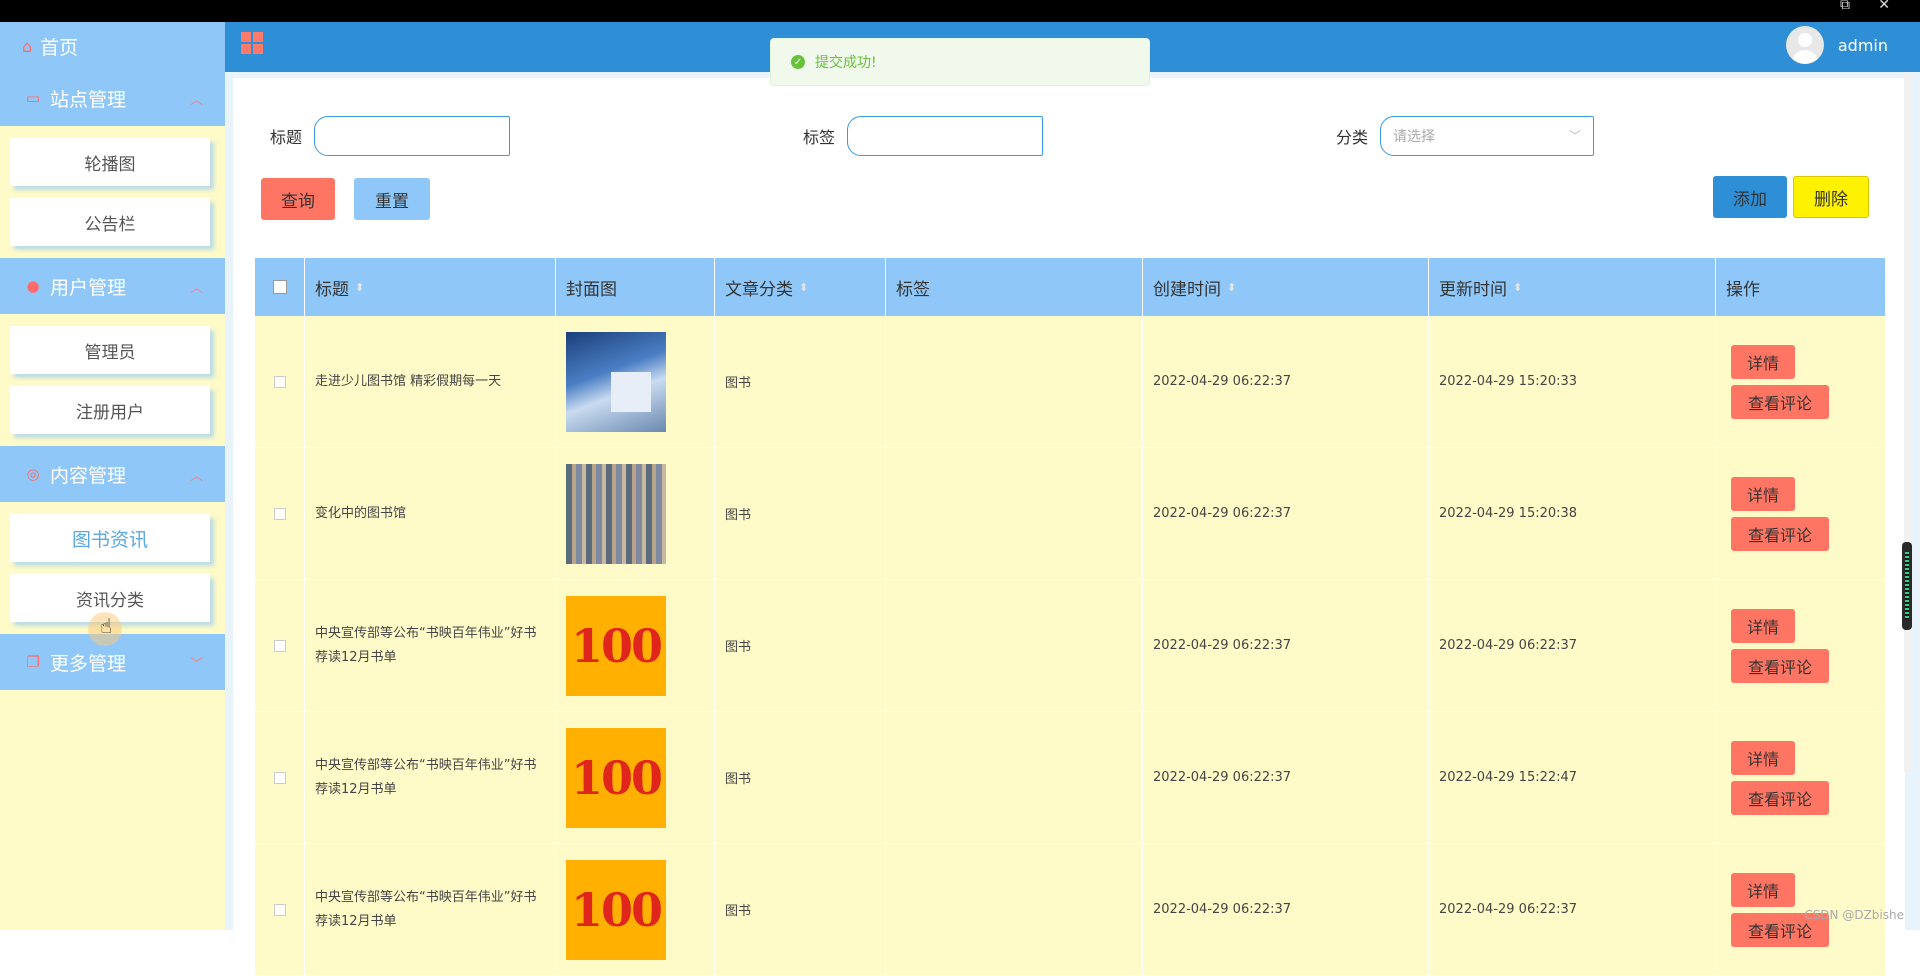 This screenshot has width=1920, height=976. What do you see at coordinates (819, 136) in the screenshot?
I see `tag-label: 标签` at bounding box center [819, 136].